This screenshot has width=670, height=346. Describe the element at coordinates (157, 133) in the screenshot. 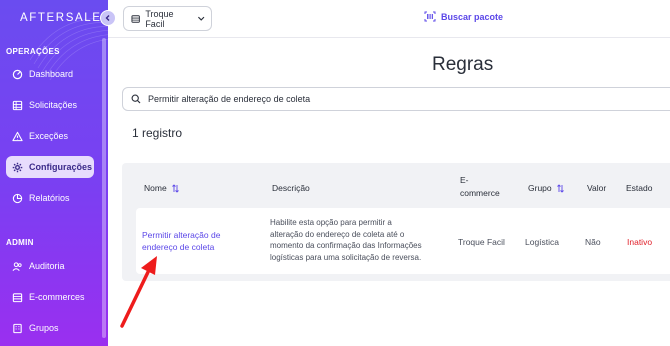

I see `record-count: 1 registro` at that location.